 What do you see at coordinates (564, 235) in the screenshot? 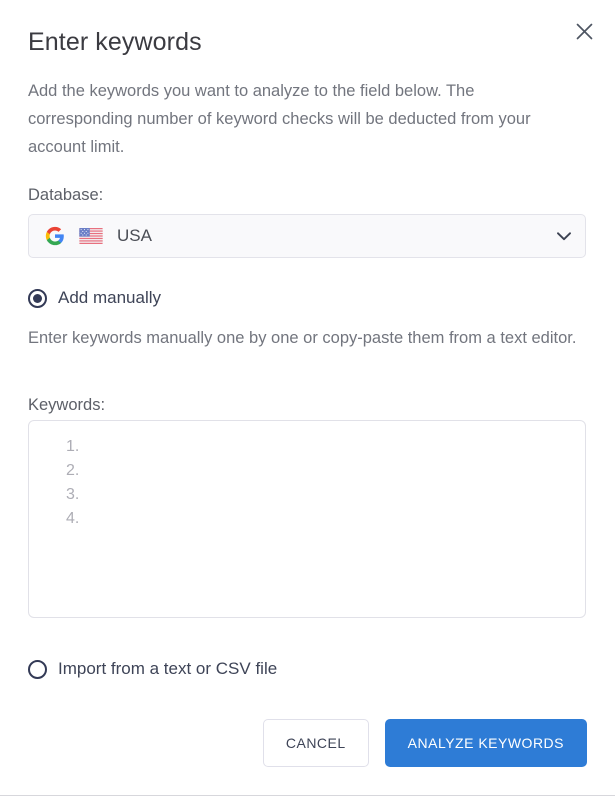
I see `chevron-down-icon` at bounding box center [564, 235].